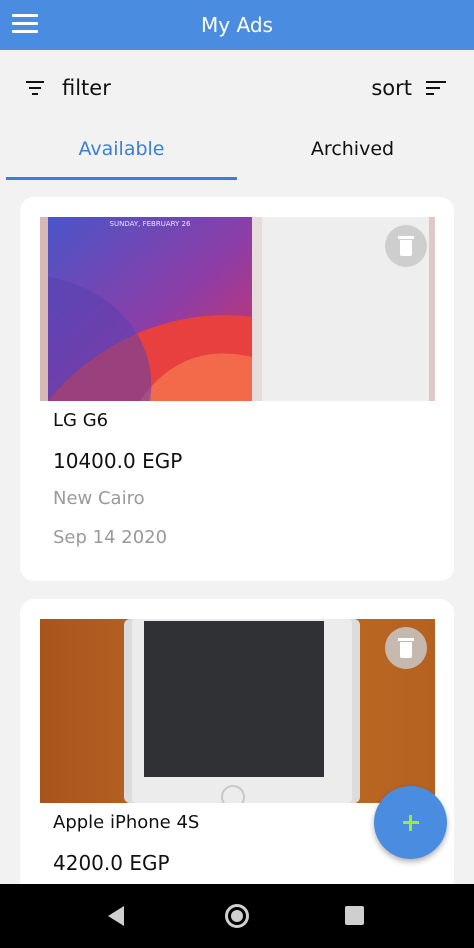 The image size is (474, 948). I want to click on sort-button: sort, so click(409, 88).